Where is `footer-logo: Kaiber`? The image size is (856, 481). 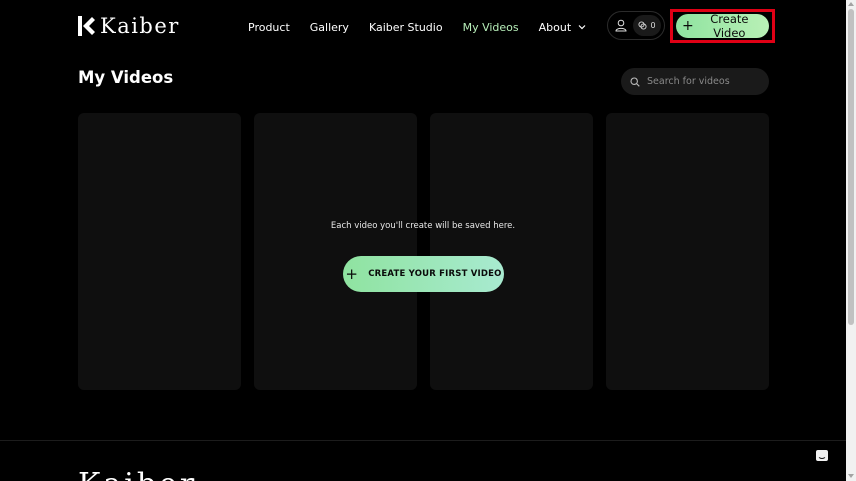
footer-logo: Kaiber is located at coordinates (137, 475).